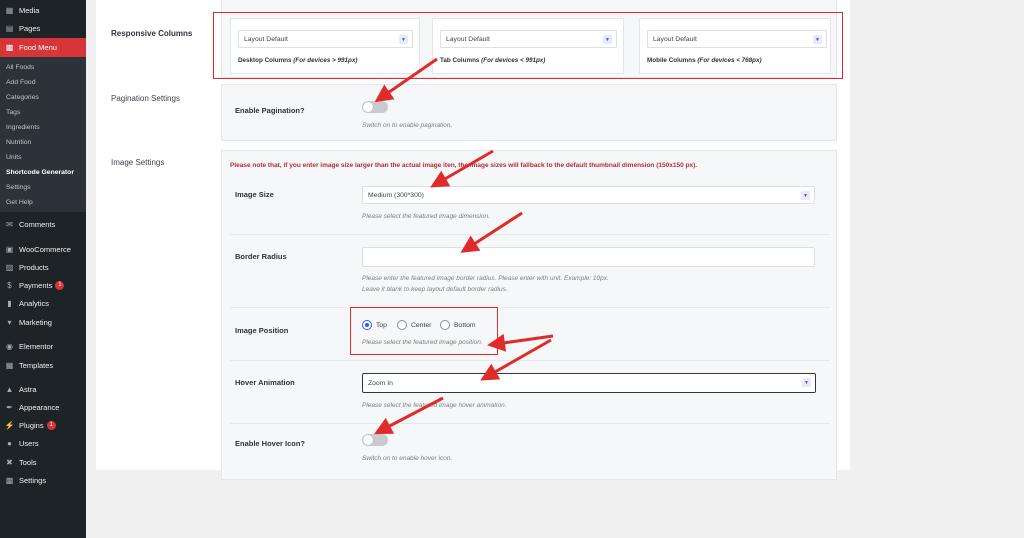  Describe the element at coordinates (152, 33) in the screenshot. I see `responsive-columns-label: Responsive Columns` at that location.